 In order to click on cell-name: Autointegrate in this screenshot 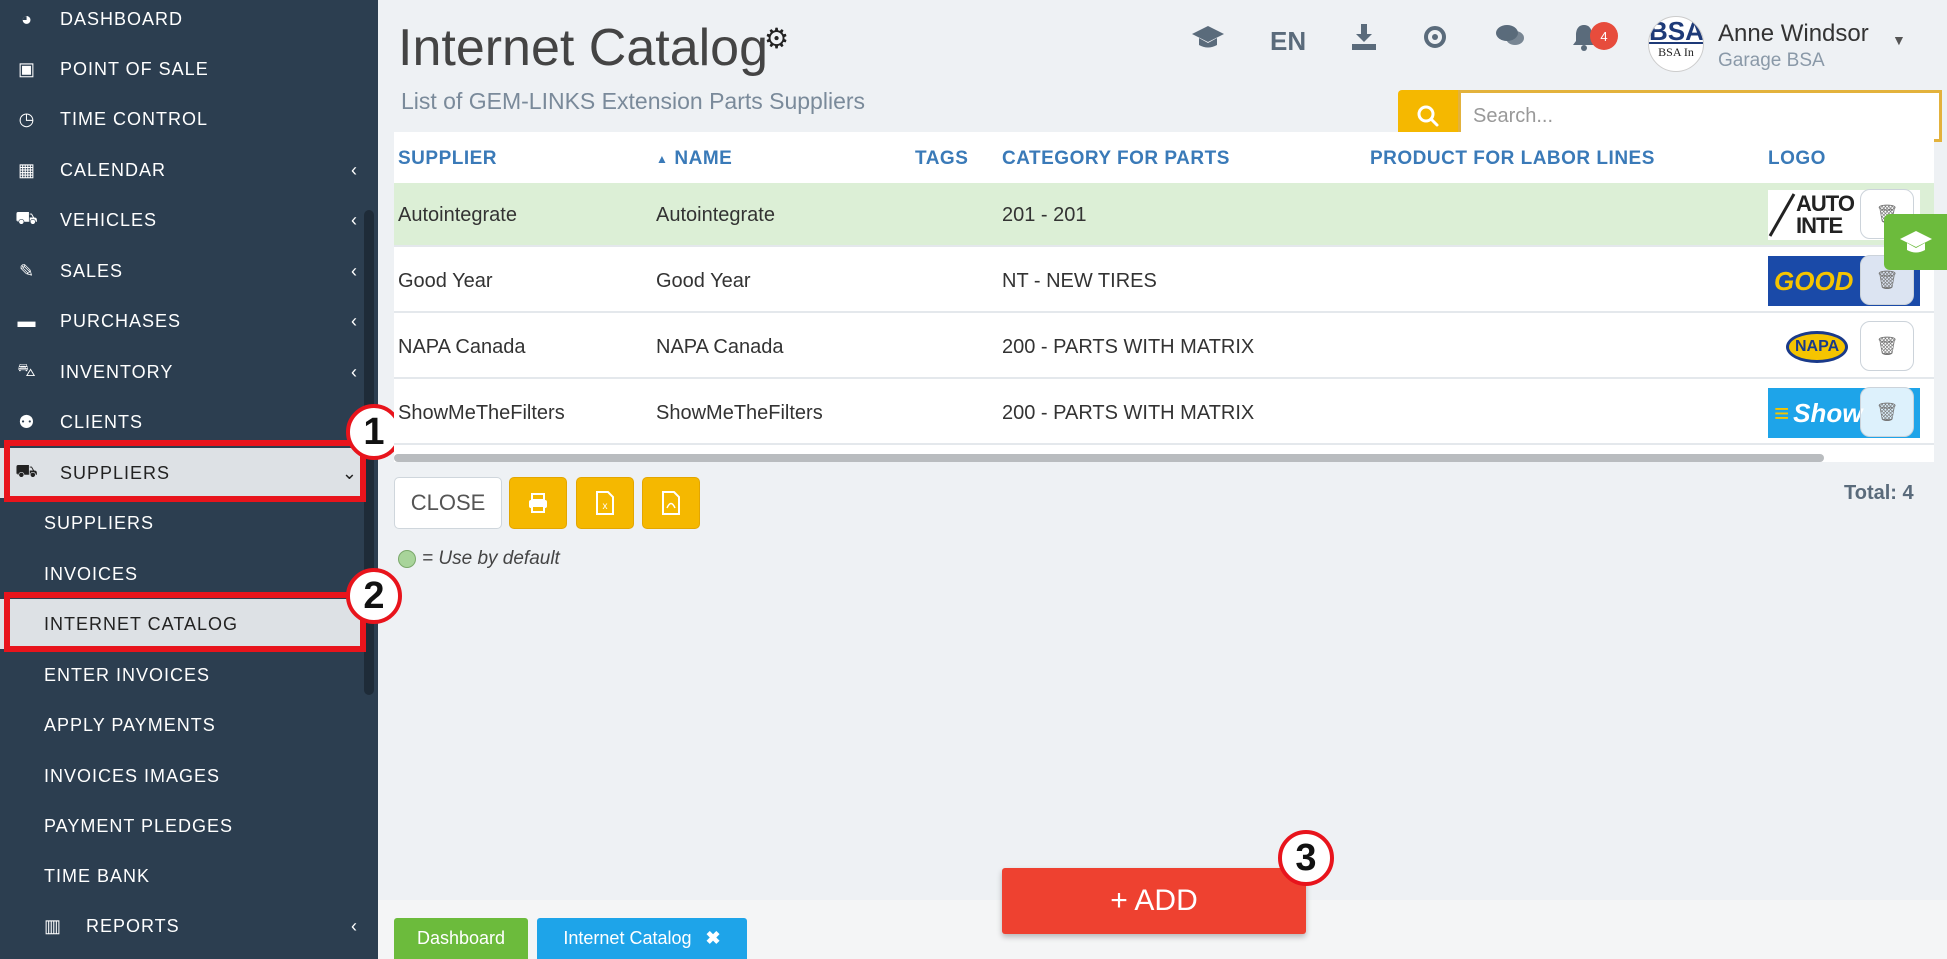, I will do `click(715, 214)`.